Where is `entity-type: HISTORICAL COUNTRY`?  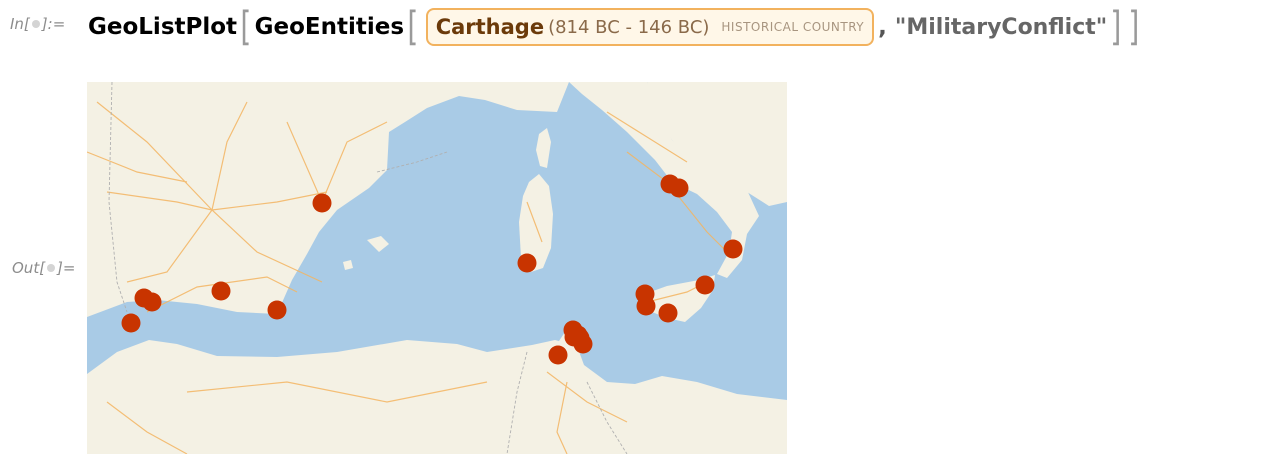 entity-type: HISTORICAL COUNTRY is located at coordinates (793, 27).